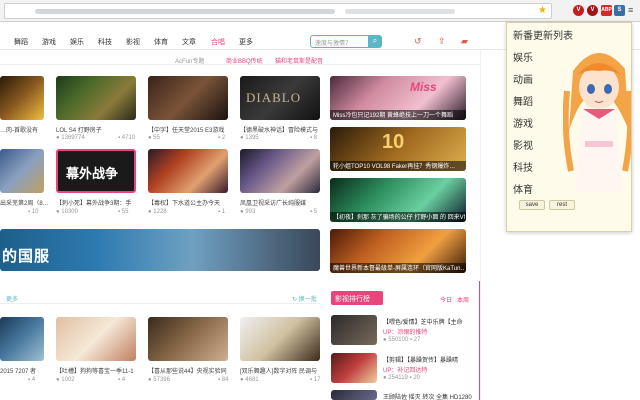  What do you see at coordinates (398, 98) in the screenshot?
I see `feature-thumb: Miss Miss冷包只记192期 黄蜂绝技上一刀一个舞蹈` at bounding box center [398, 98].